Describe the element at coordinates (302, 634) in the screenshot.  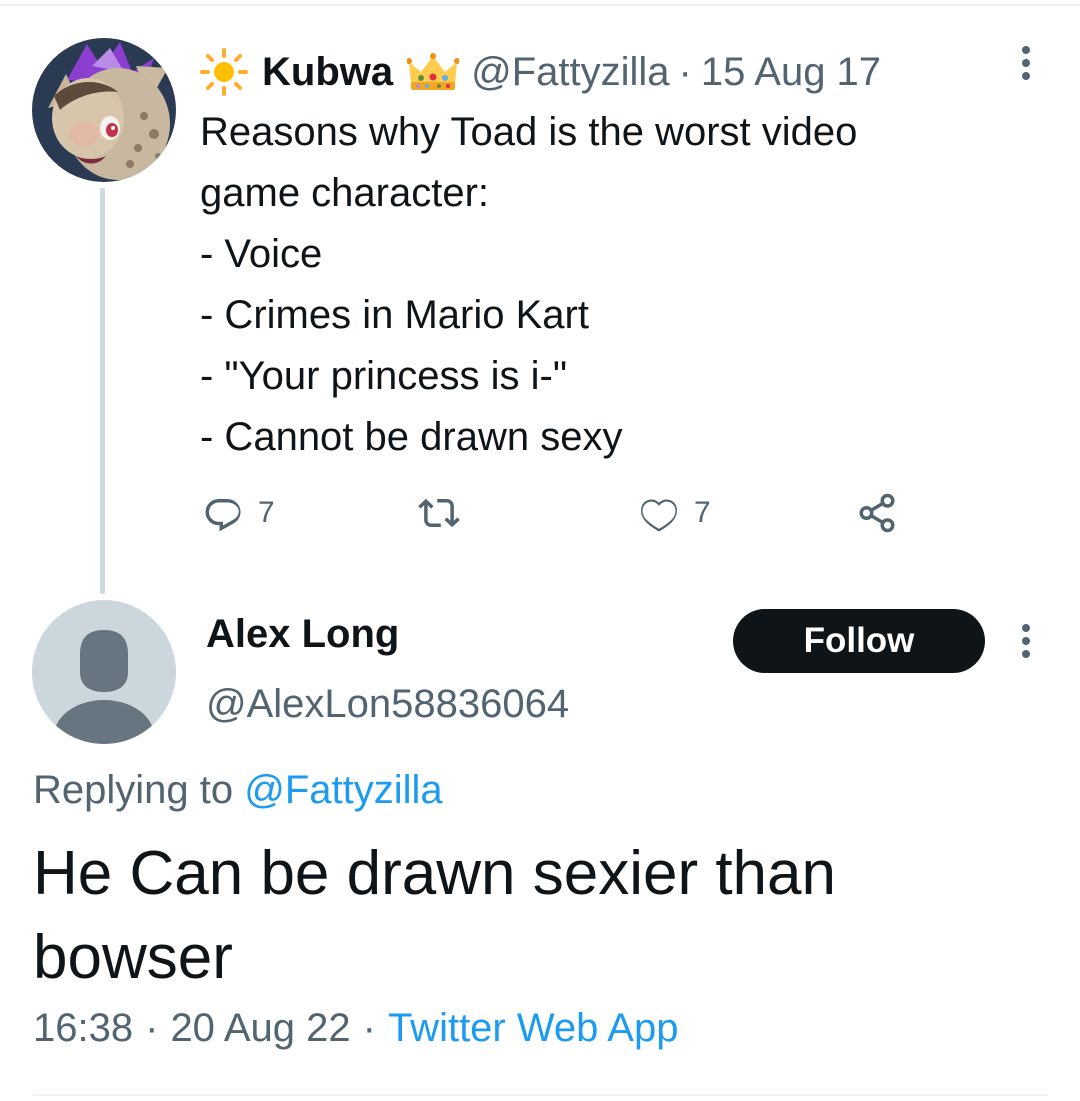
I see `reply-display-name: Alex Long` at that location.